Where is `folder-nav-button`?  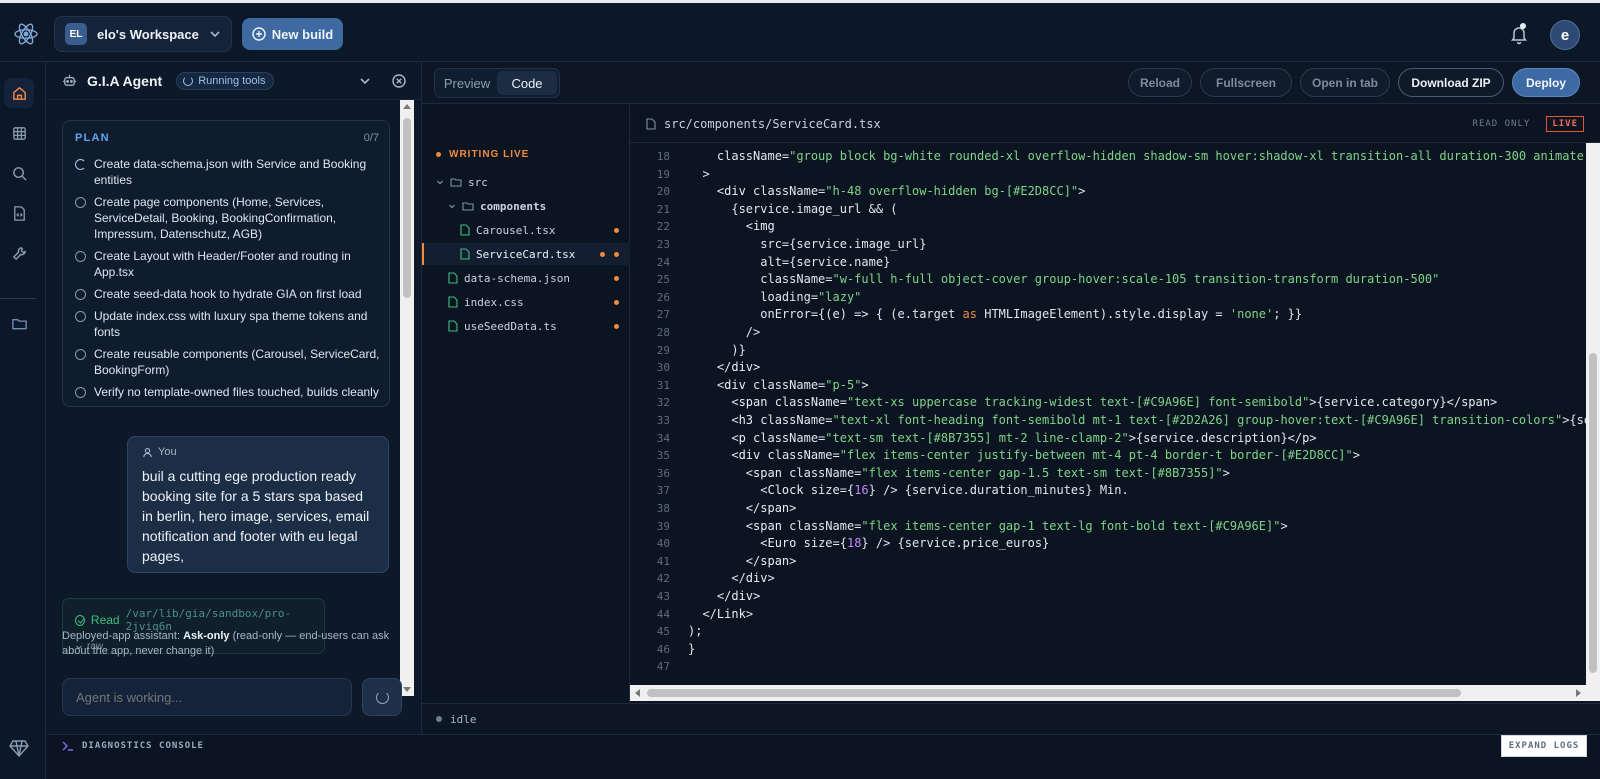 folder-nav-button is located at coordinates (19, 323).